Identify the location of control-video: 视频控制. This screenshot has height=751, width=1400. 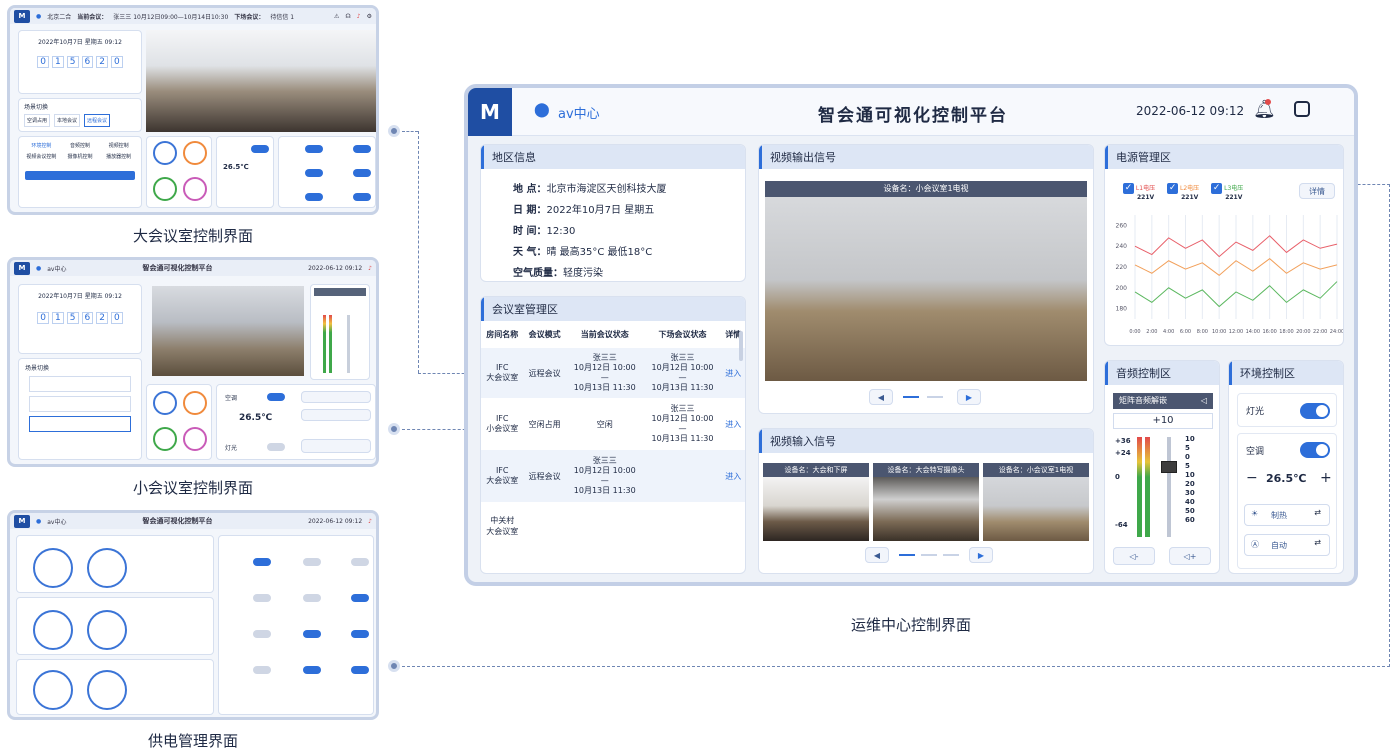
(118, 145).